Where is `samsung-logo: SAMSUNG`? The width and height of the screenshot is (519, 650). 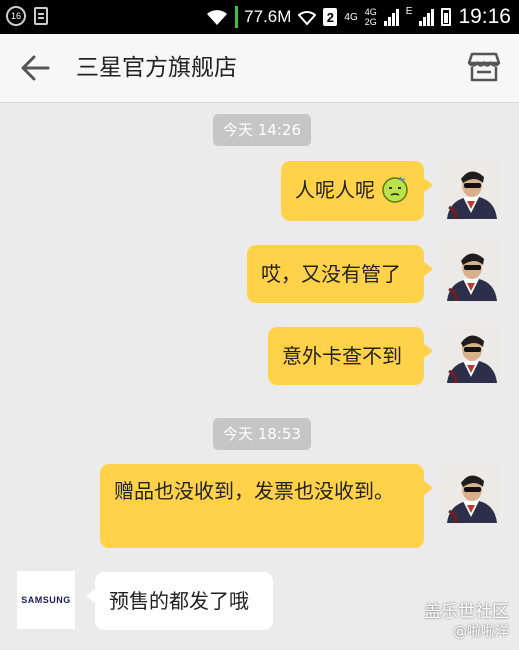 samsung-logo: SAMSUNG is located at coordinates (46, 600).